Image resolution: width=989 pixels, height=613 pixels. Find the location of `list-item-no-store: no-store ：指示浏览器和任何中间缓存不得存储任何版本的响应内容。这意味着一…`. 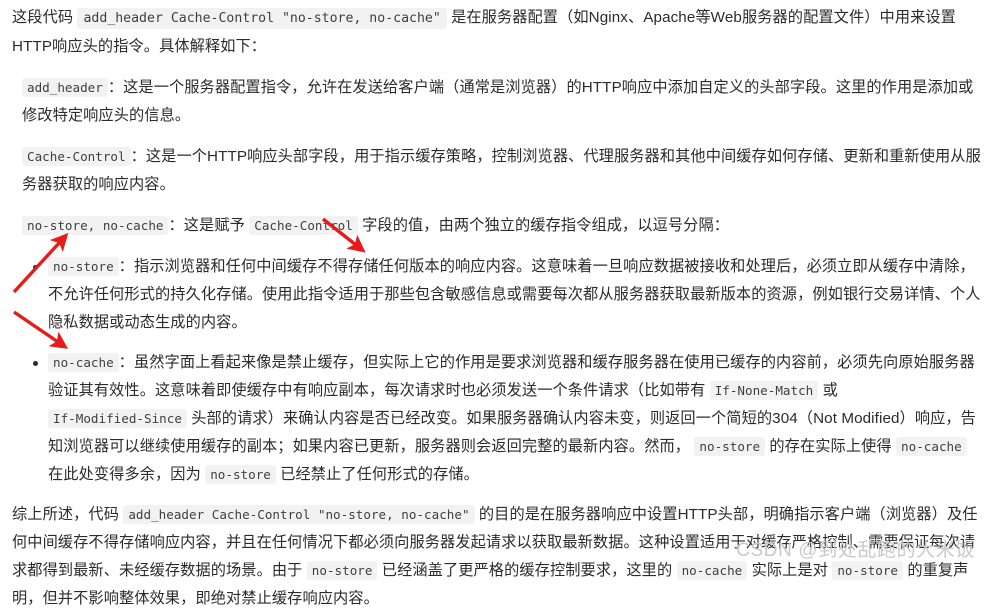

list-item-no-store: no-store ：指示浏览器和任何中间缓存不得存储任何版本的响应内容。这意味着一… is located at coordinates (507, 295).